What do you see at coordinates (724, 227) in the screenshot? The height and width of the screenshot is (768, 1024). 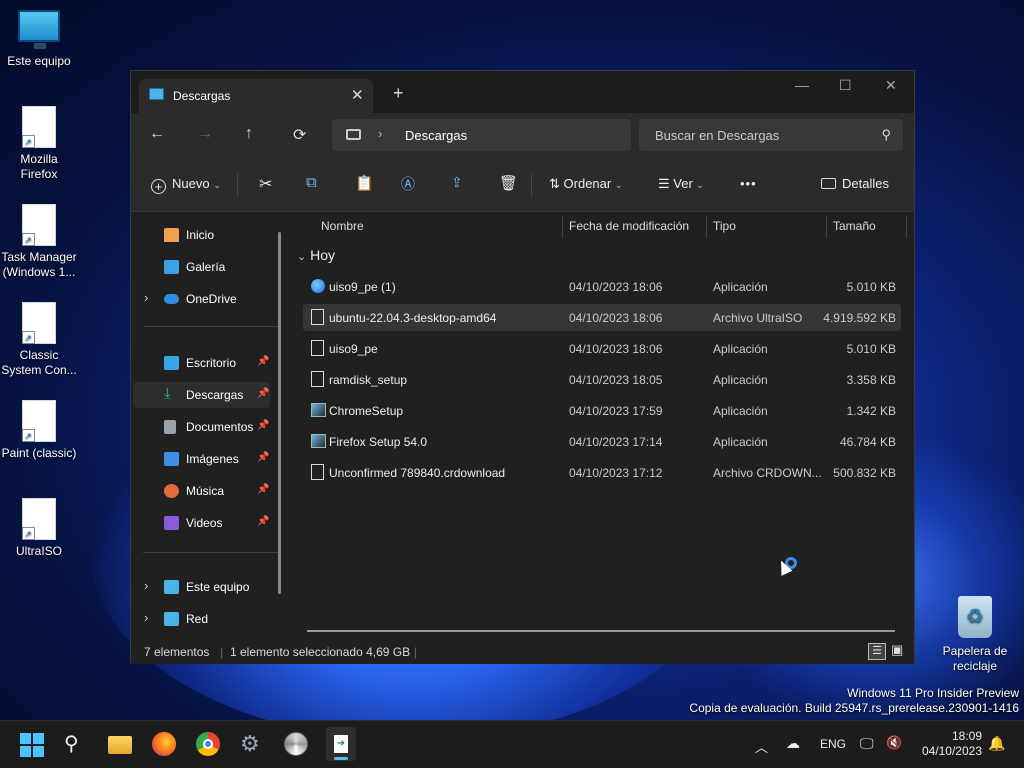 I see `column-header-type: Tipo` at bounding box center [724, 227].